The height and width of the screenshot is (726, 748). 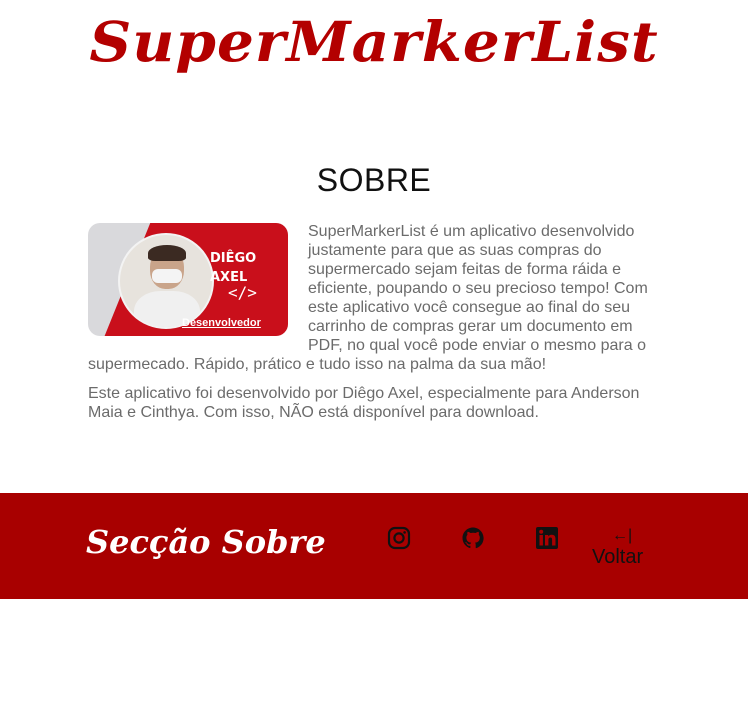 I want to click on footer: Secção Sobre ←| Voltar, so click(x=374, y=546).